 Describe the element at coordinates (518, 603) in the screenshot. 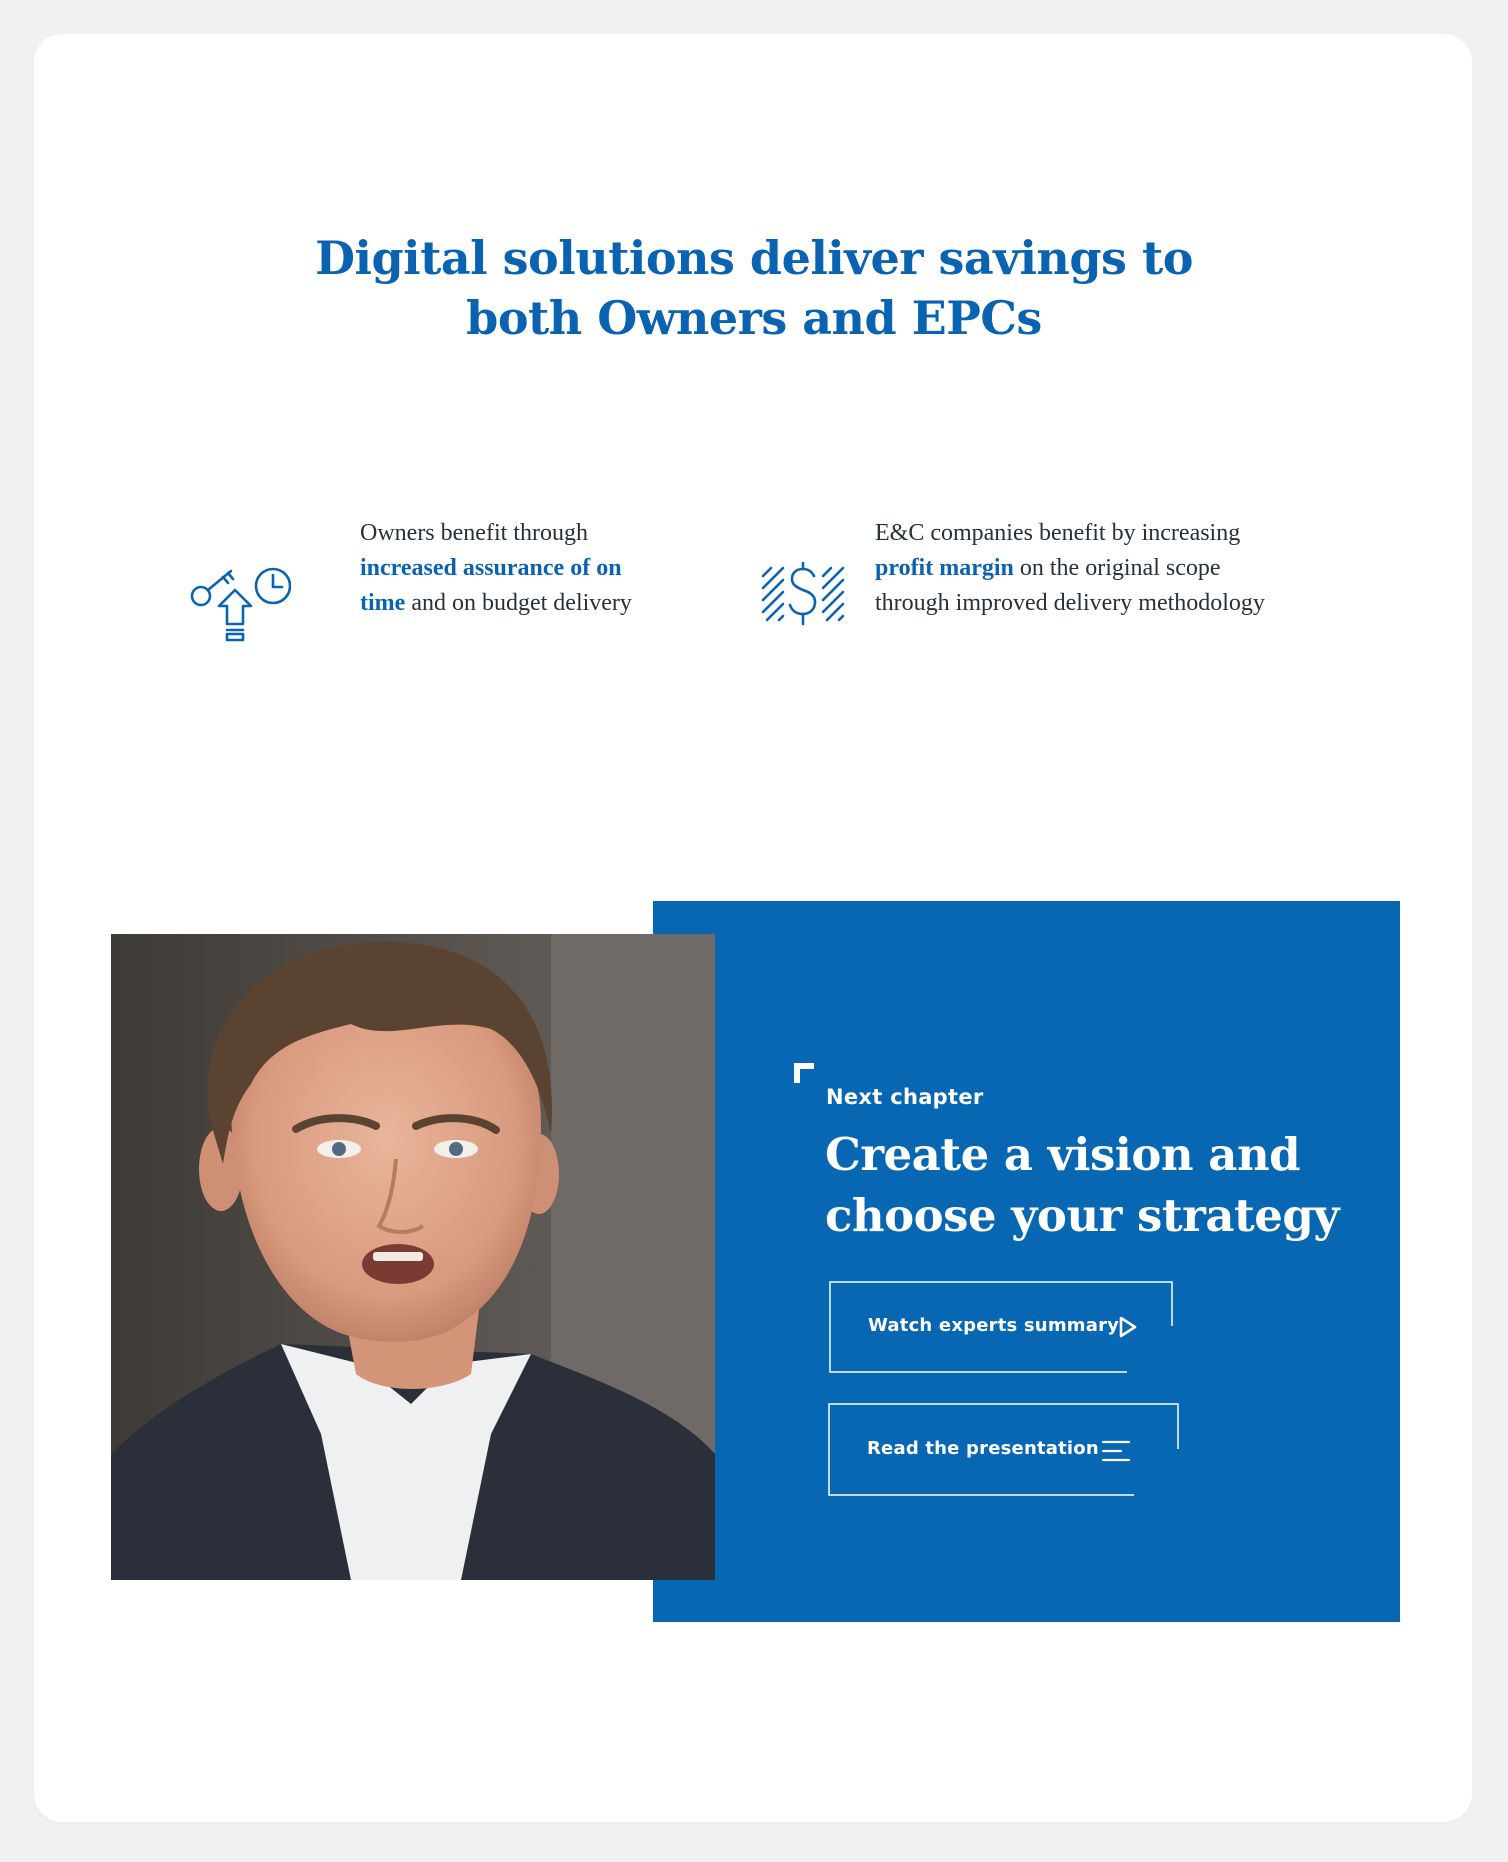

I see `owners-line-3: and on budget delivery` at that location.